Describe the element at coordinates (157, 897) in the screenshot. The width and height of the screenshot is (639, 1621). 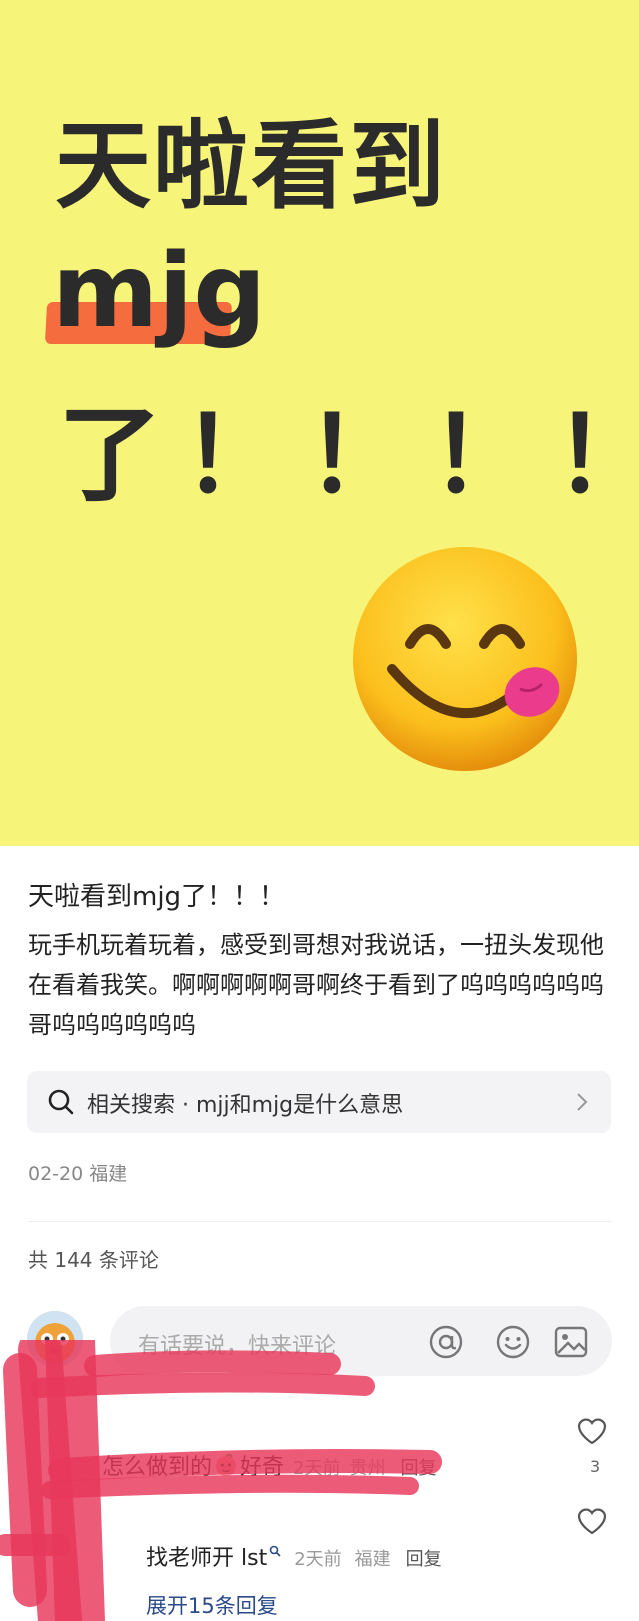
I see `post-title: 天啦看到mjg了！！！` at that location.